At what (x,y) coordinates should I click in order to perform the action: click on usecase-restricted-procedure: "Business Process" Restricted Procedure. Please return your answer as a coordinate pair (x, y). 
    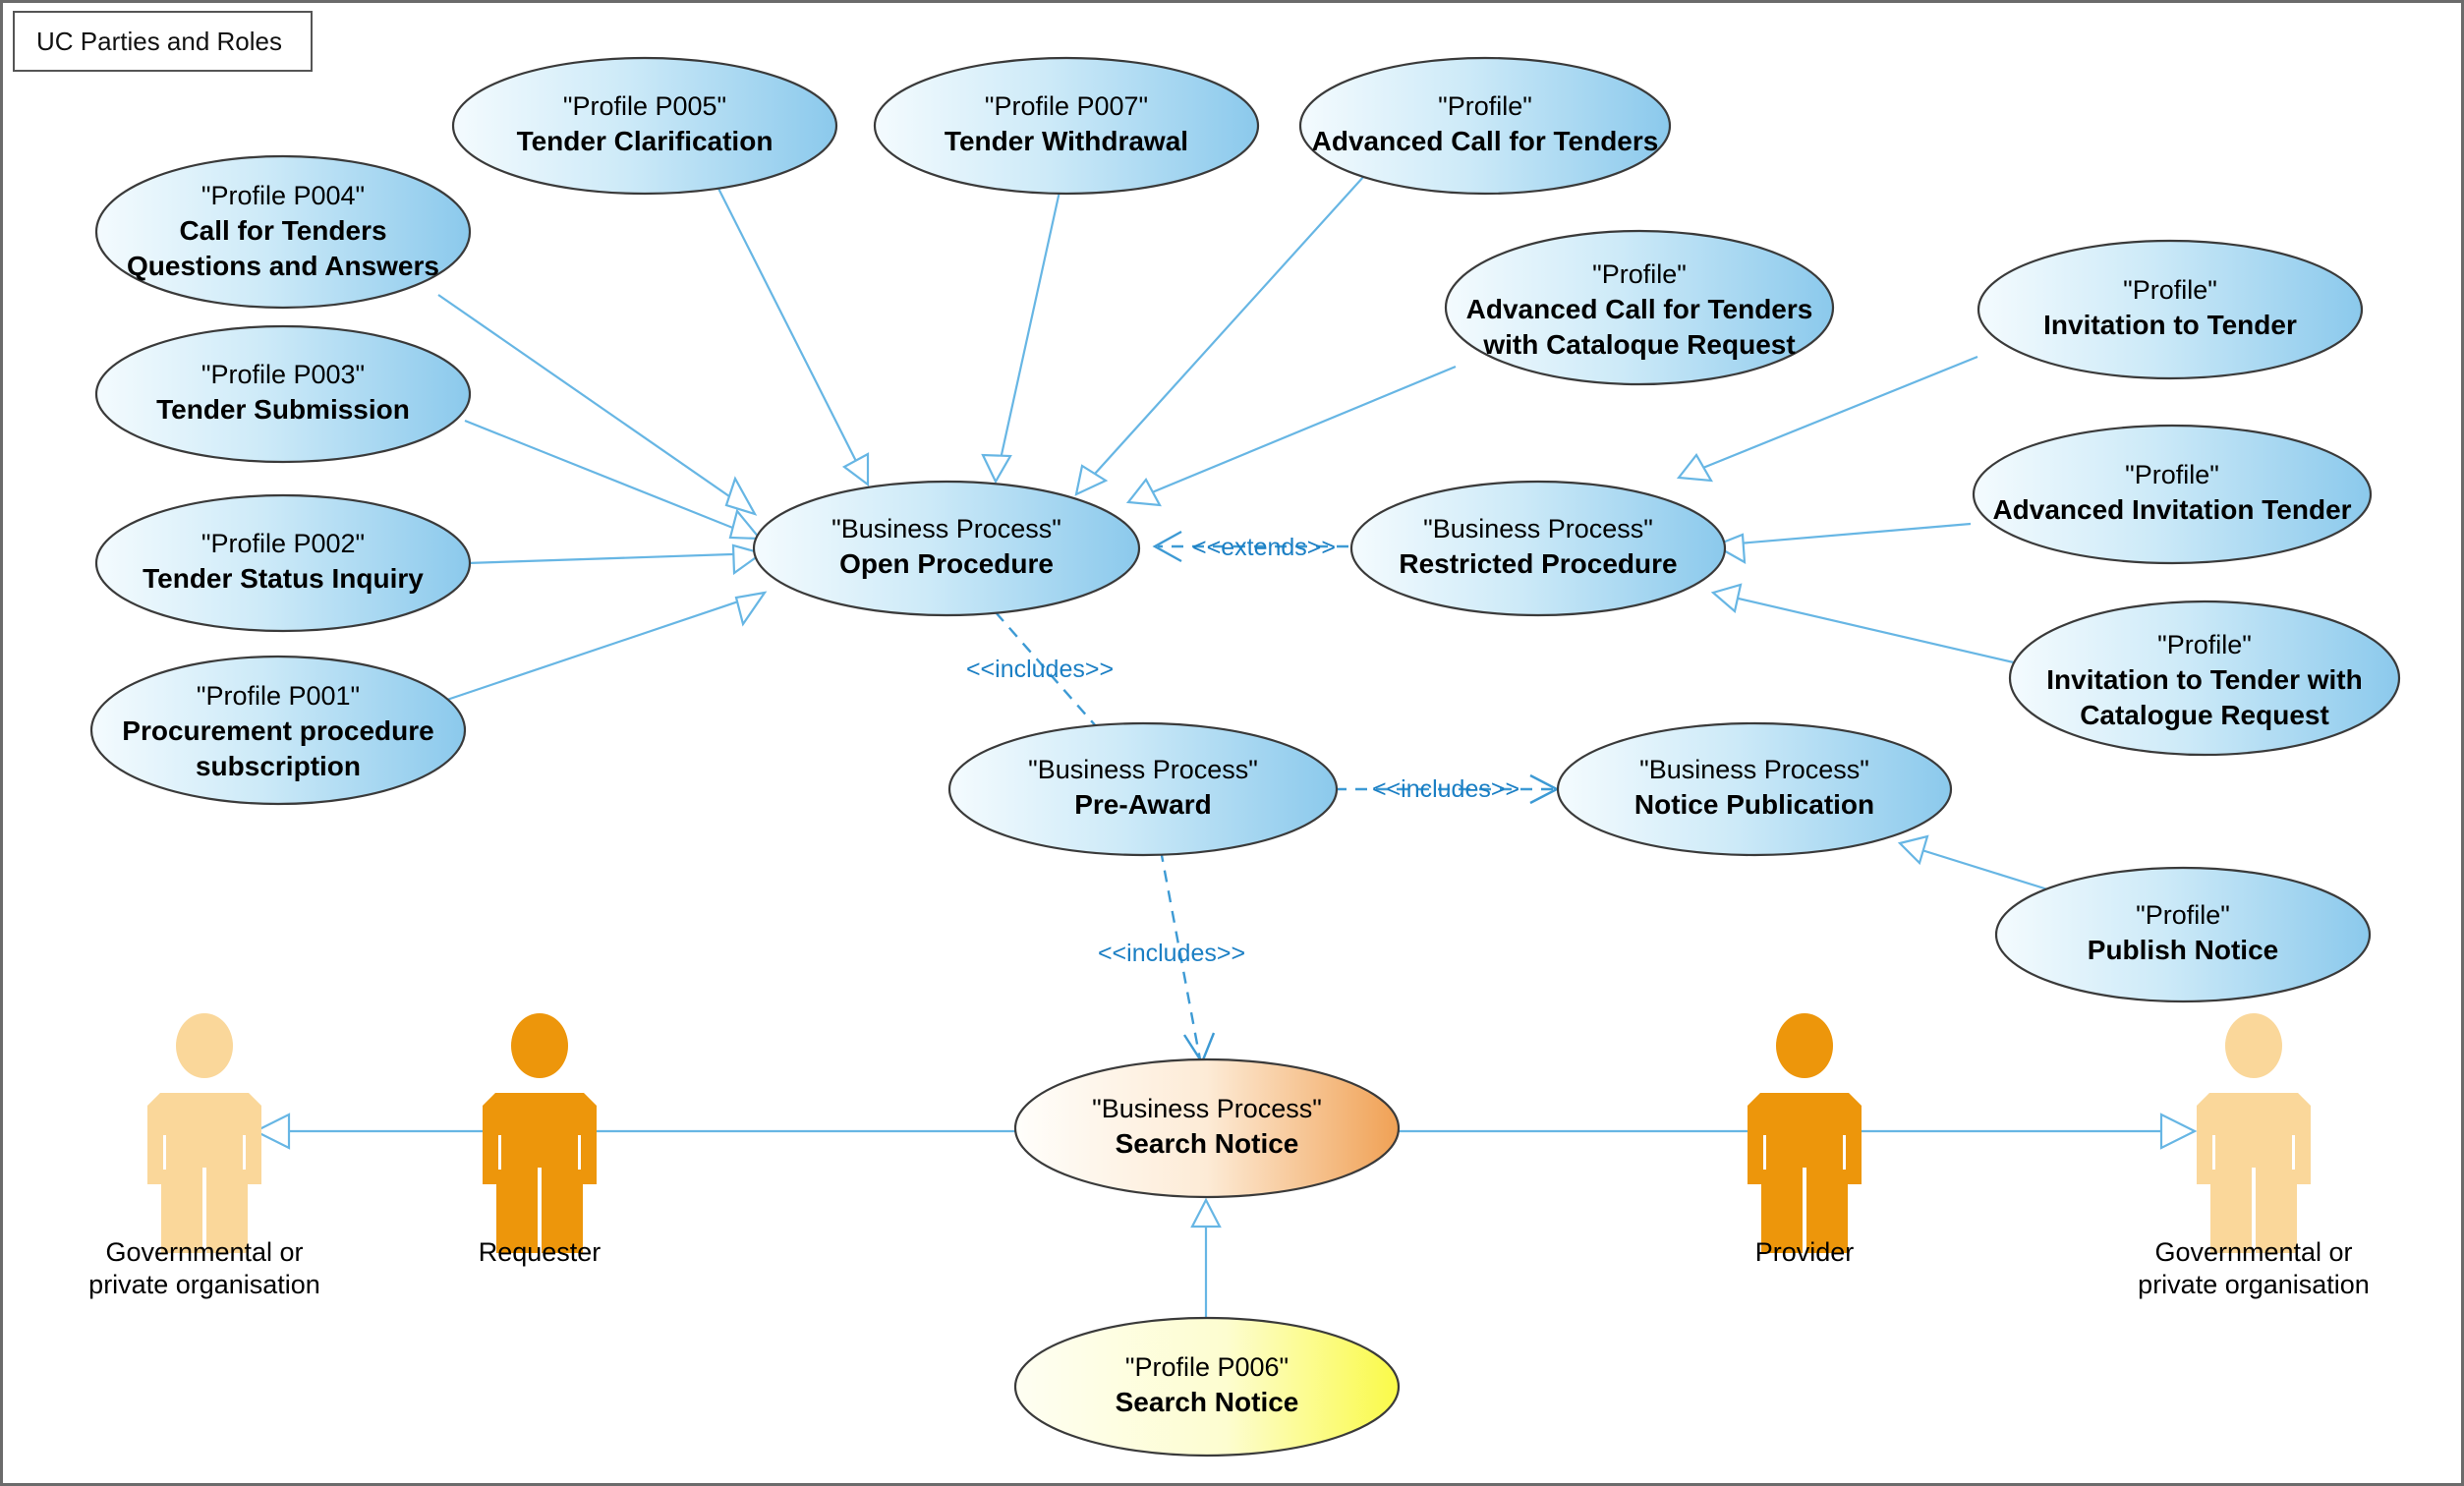
    Looking at the image, I should click on (1538, 548).